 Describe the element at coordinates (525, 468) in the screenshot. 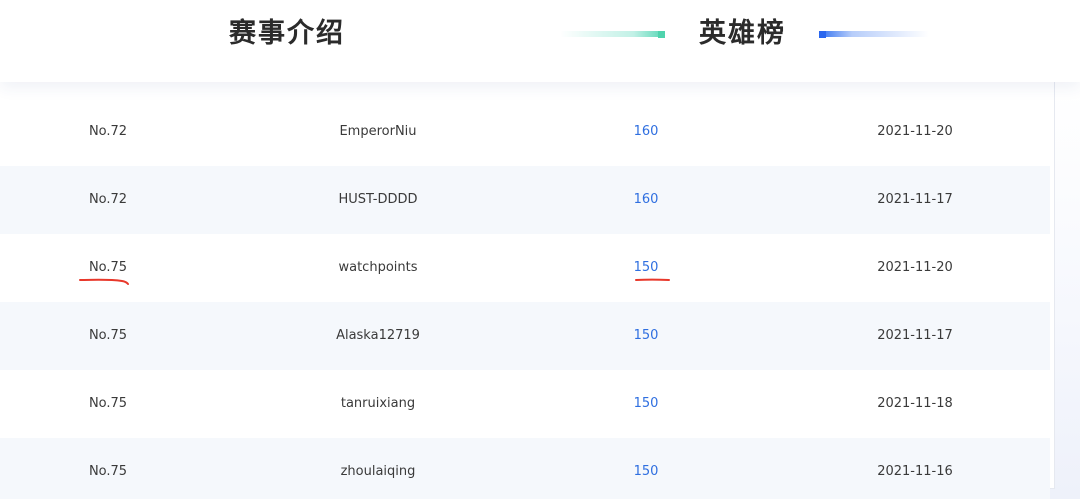

I see `table-row: No.75 zhoulaiqing 150 2021-11-16` at that location.